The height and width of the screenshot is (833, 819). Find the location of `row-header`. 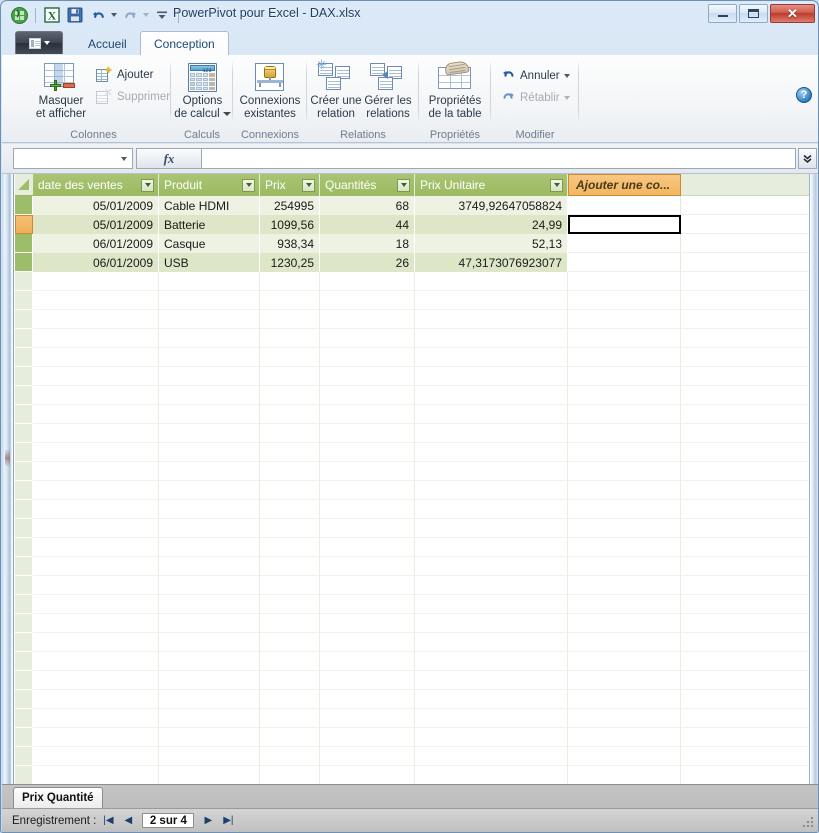

row-header is located at coordinates (24, 262).